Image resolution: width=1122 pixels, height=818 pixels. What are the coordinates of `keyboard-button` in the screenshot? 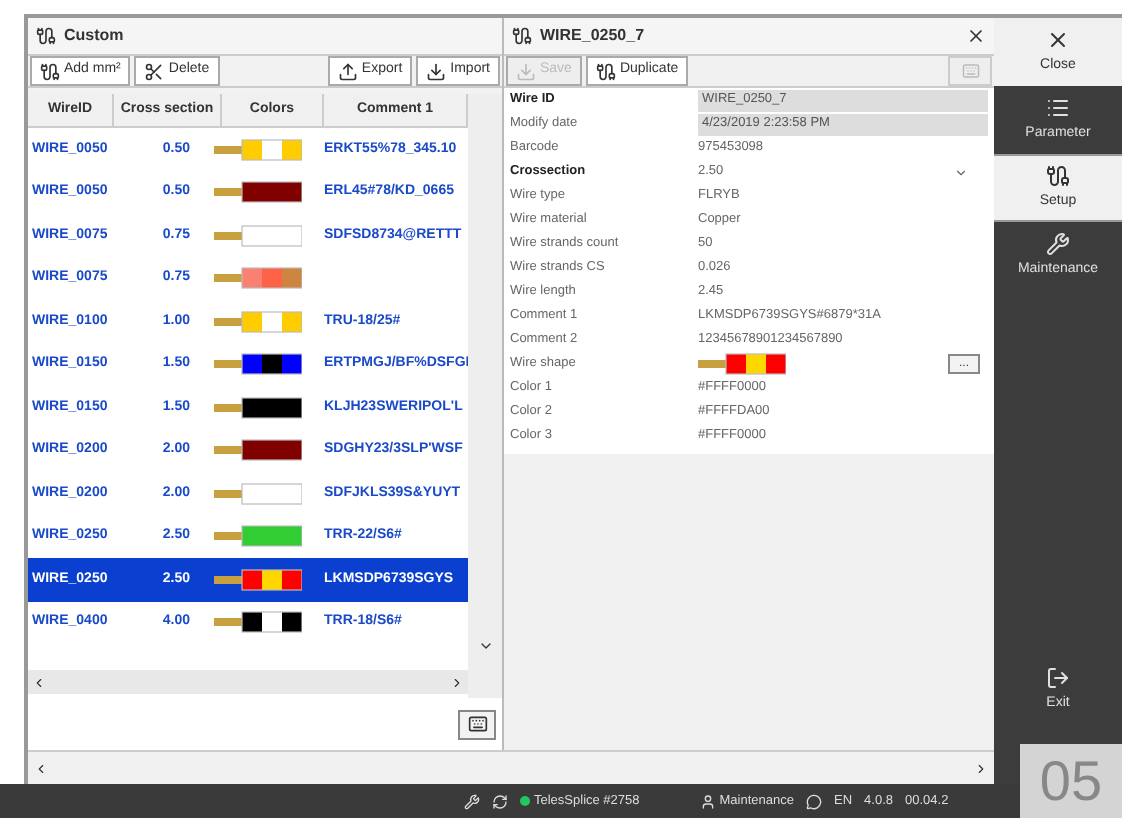 It's located at (477, 724).